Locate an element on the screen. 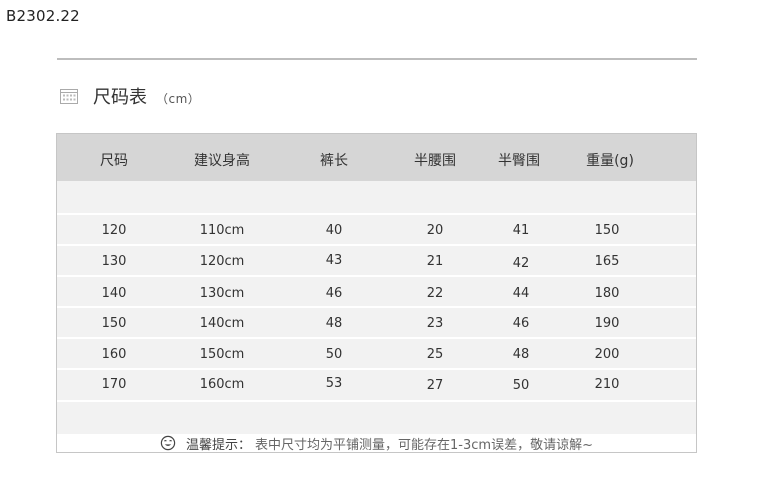 This screenshot has height=498, width=757. cell-size: 160 is located at coordinates (114, 354).